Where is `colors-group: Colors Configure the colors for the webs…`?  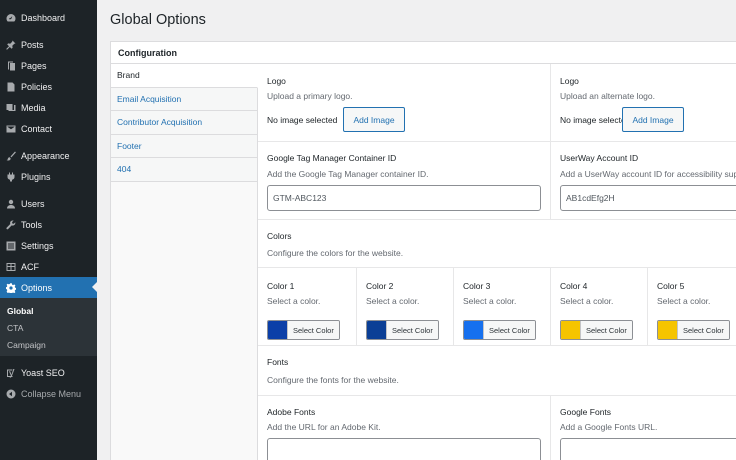 colors-group: Colors Configure the colors for the webs… is located at coordinates (497, 244).